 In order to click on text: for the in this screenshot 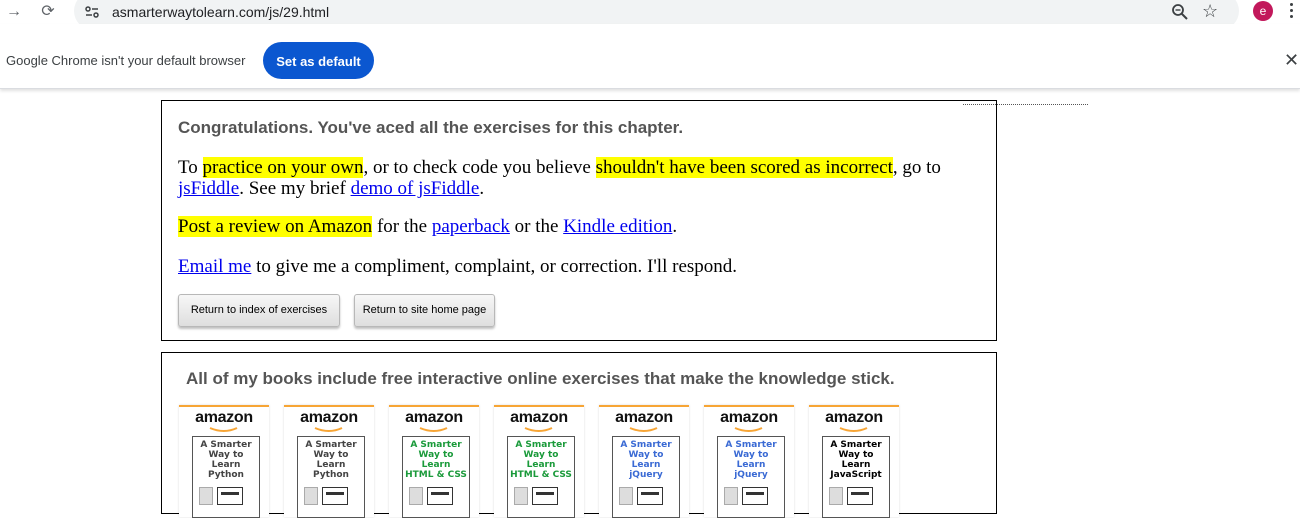, I will do `click(402, 226)`.